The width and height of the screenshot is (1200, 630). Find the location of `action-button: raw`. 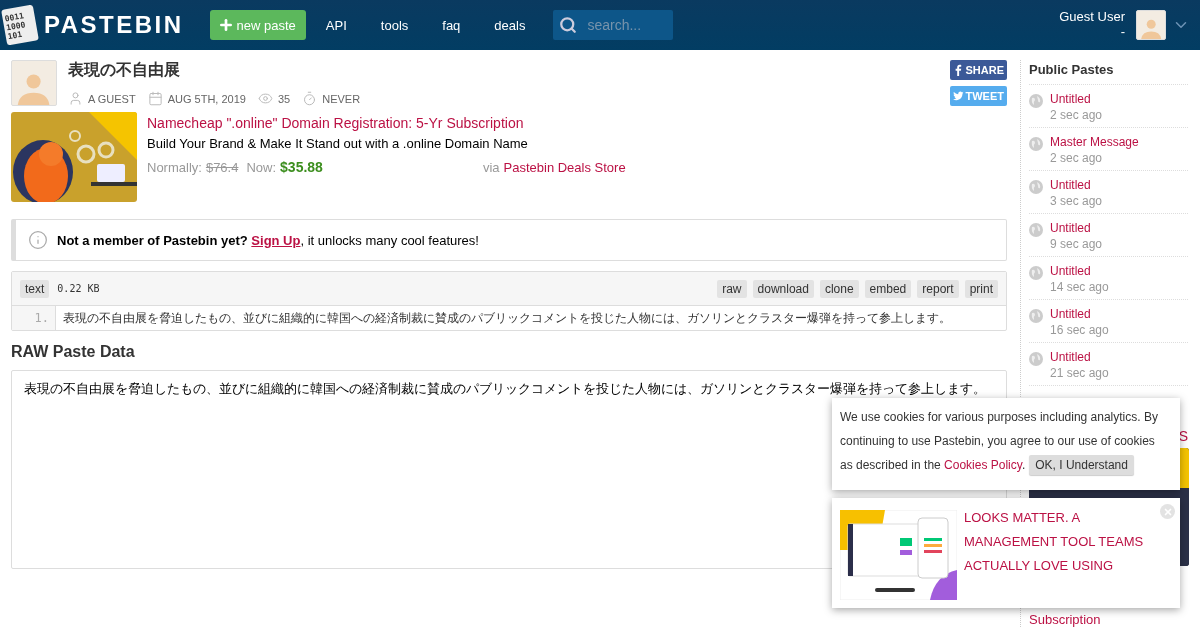

action-button: raw is located at coordinates (732, 288).